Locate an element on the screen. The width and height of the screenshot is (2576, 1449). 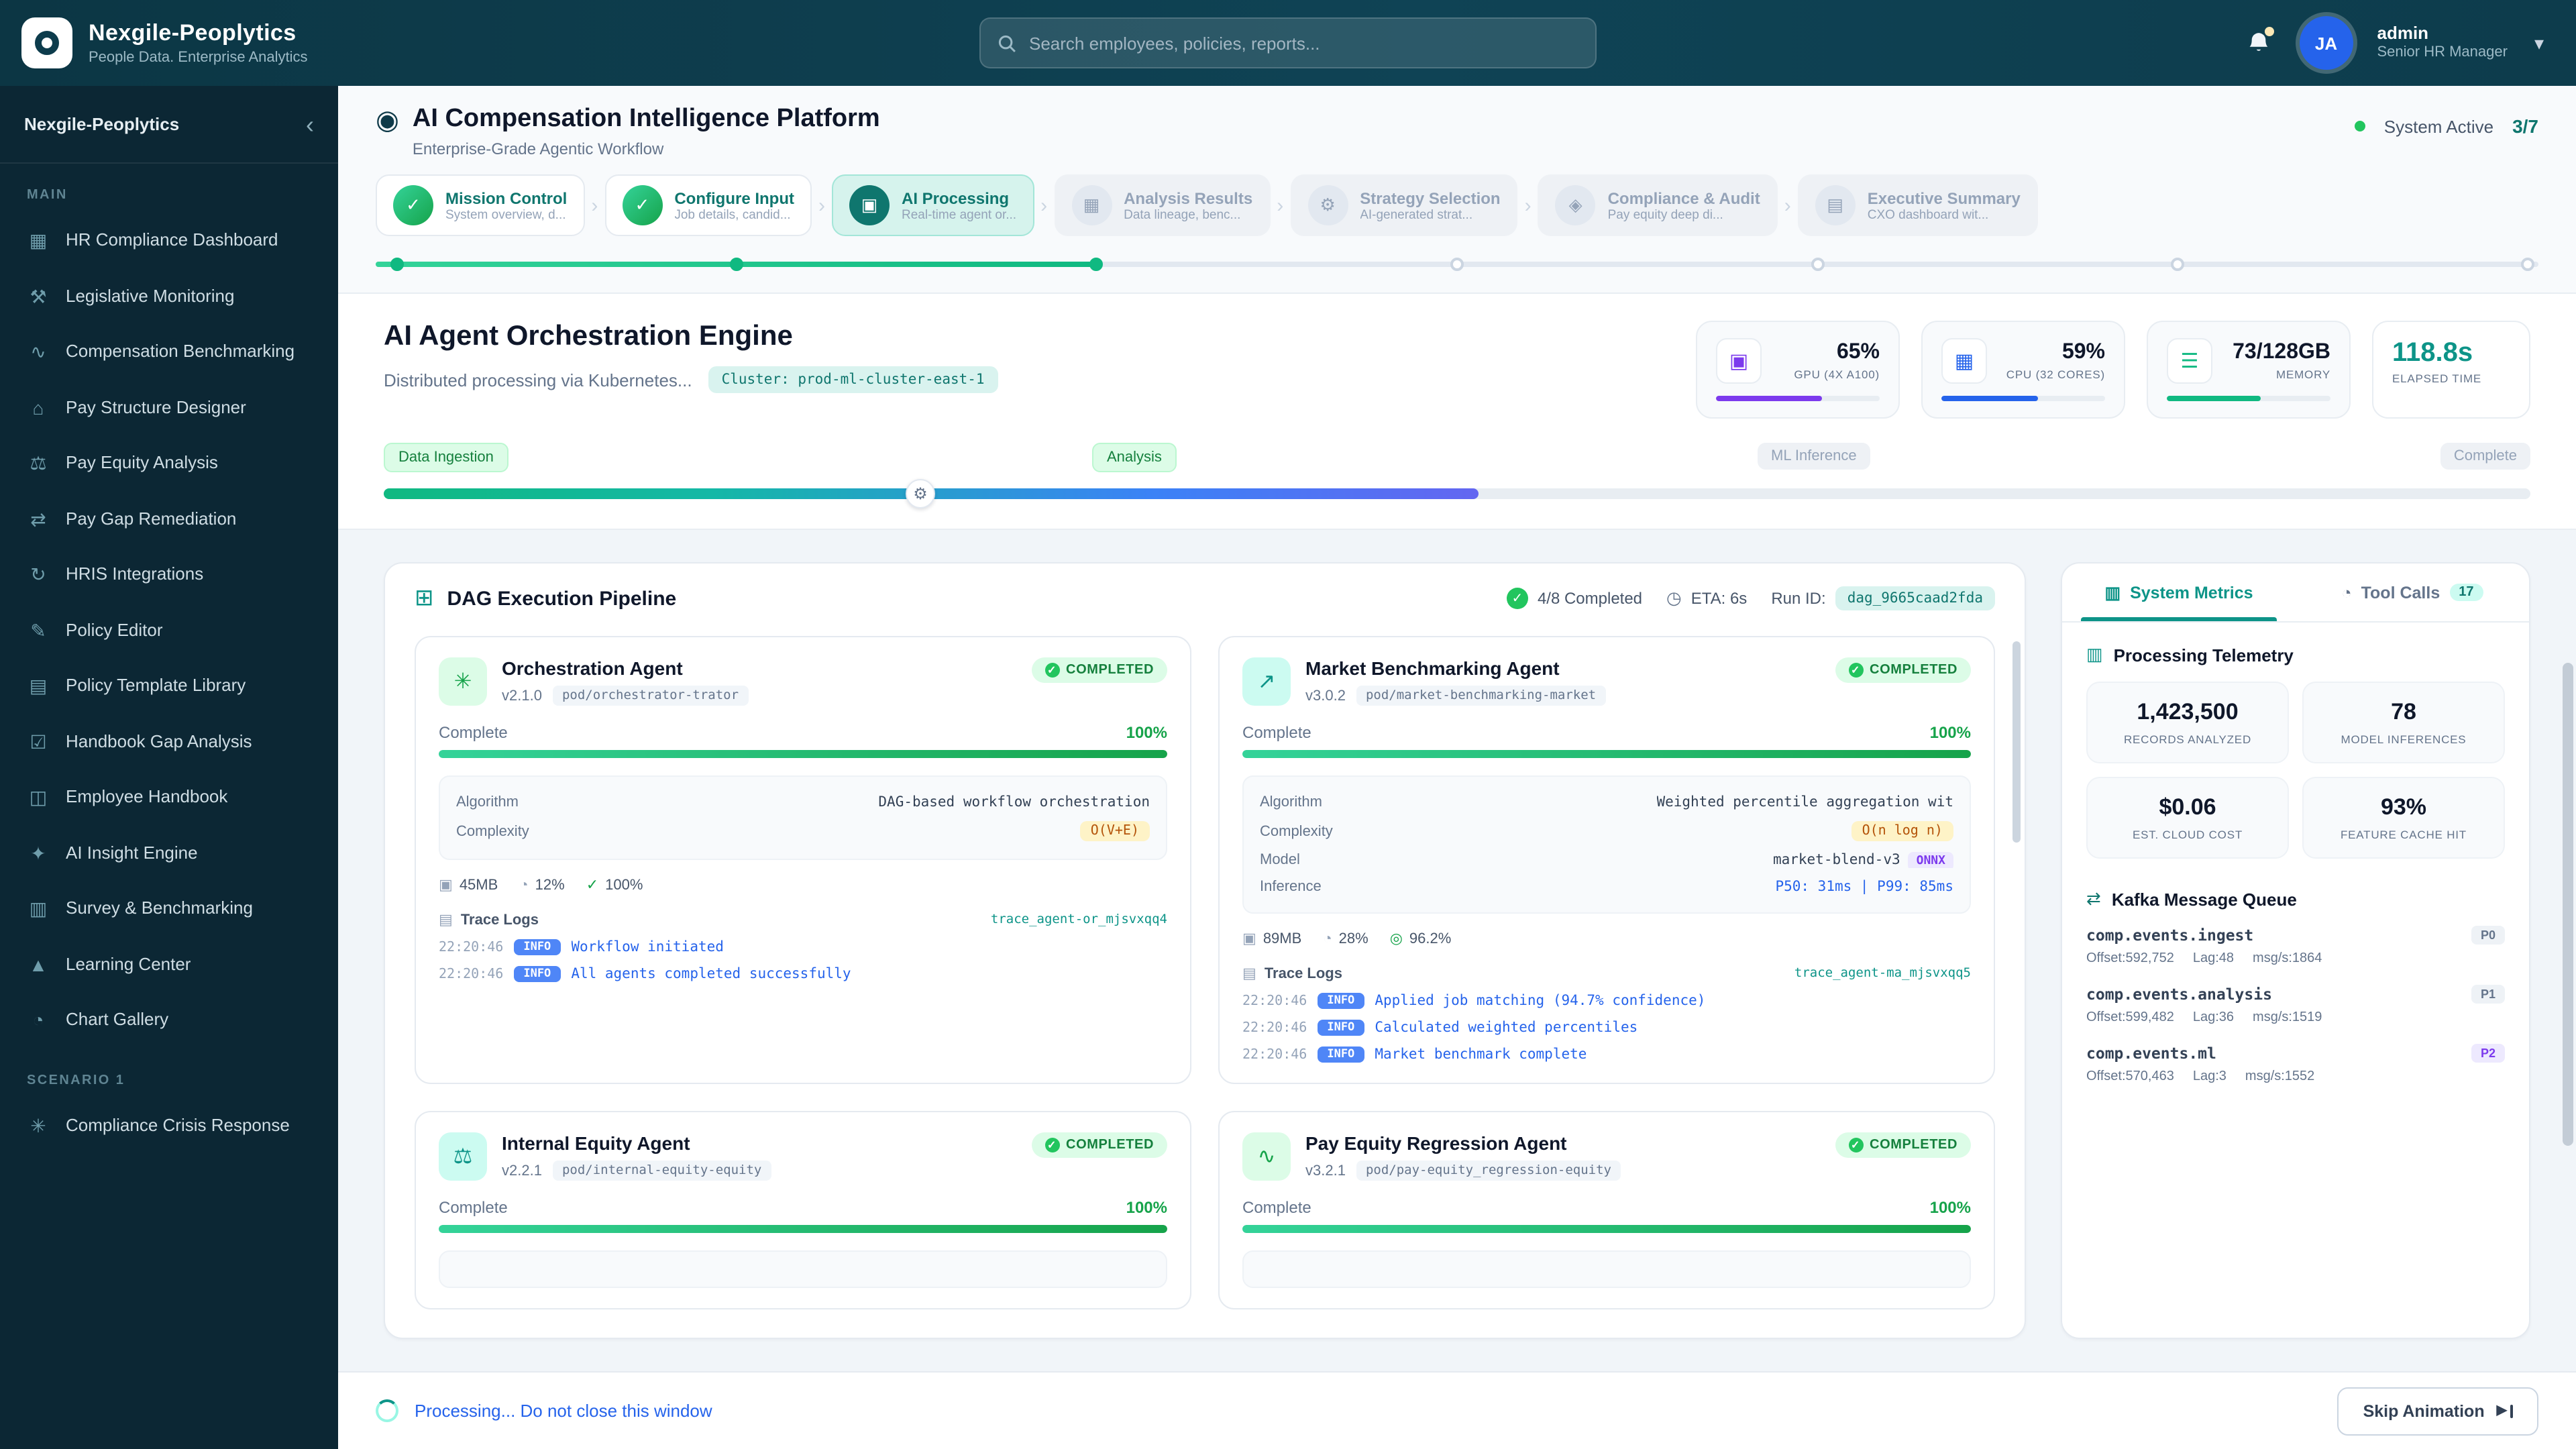
sidebar-item-label: Pay Structure Designer is located at coordinates (156, 406).